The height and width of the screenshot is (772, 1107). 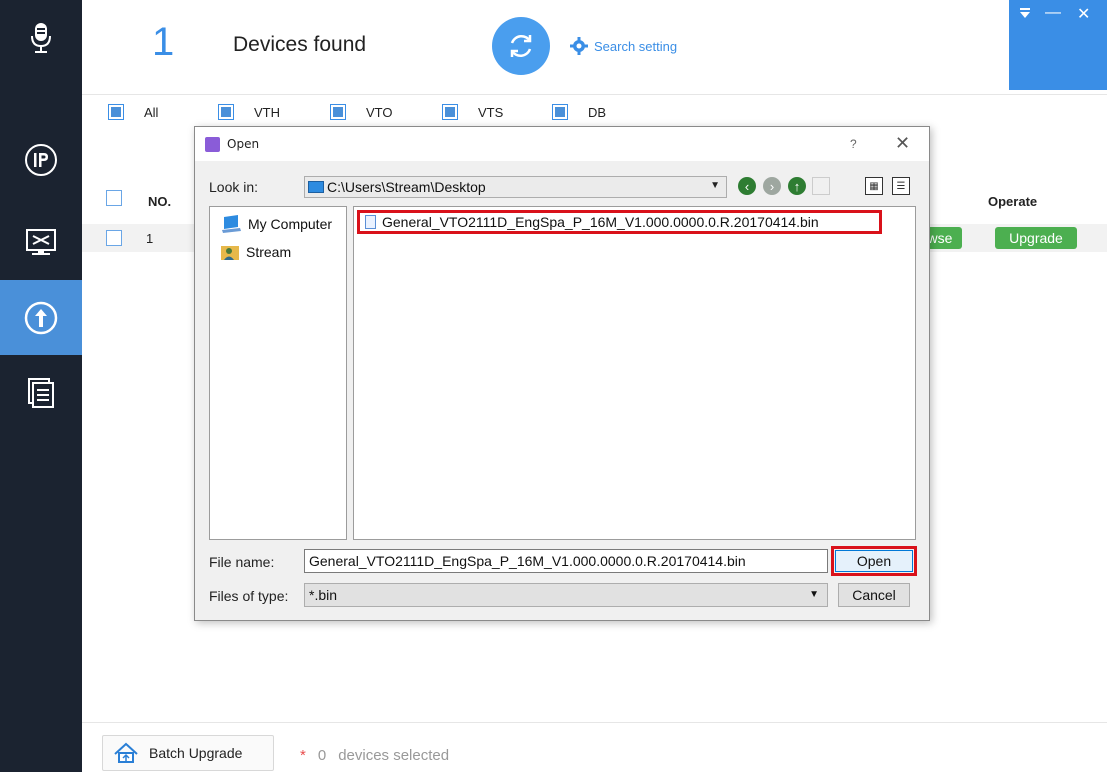 I want to click on minimize-icon: —, so click(x=1053, y=13).